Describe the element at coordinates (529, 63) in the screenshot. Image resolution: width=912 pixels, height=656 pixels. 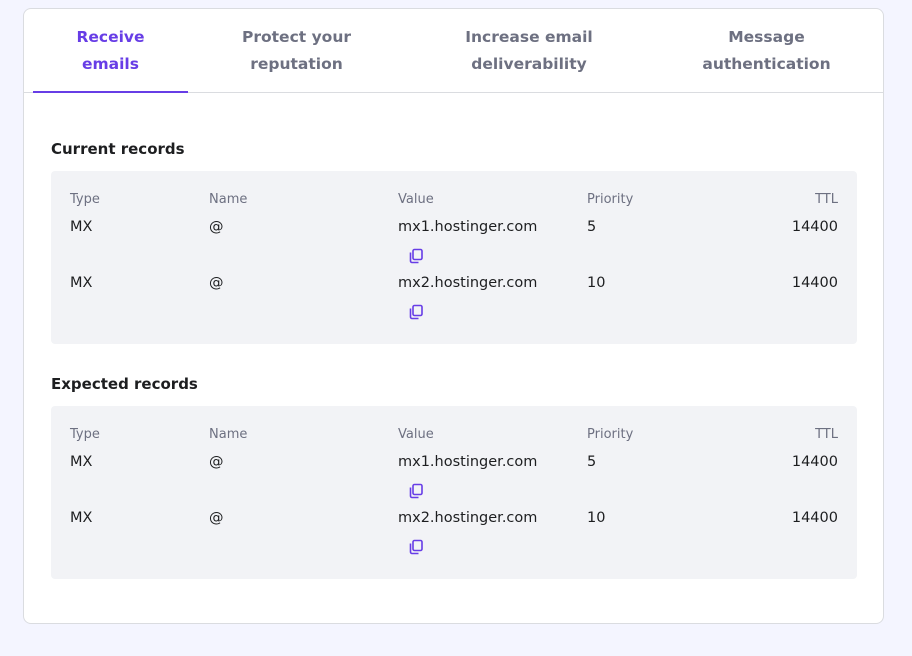
I see `tab-label-line2: deliverability` at that location.